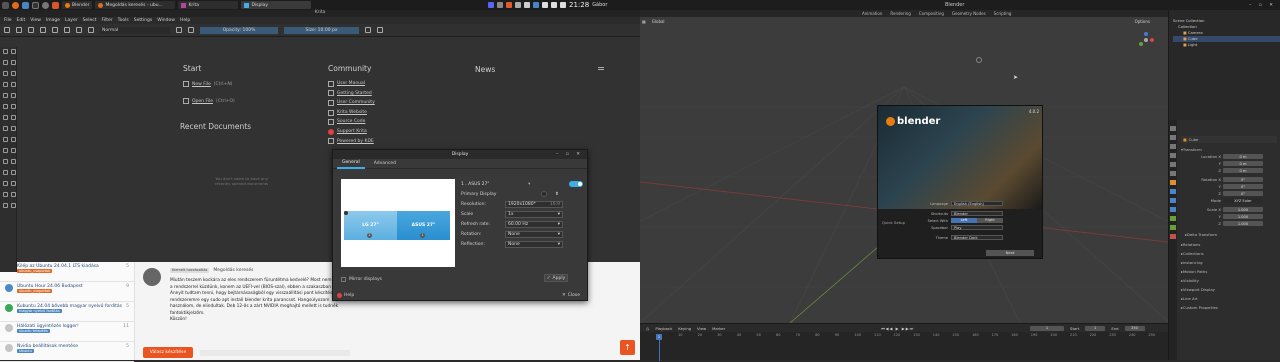 This screenshot has width=1280, height=362. What do you see at coordinates (536, 5) in the screenshot?
I see `bluetooth-icon` at bounding box center [536, 5].